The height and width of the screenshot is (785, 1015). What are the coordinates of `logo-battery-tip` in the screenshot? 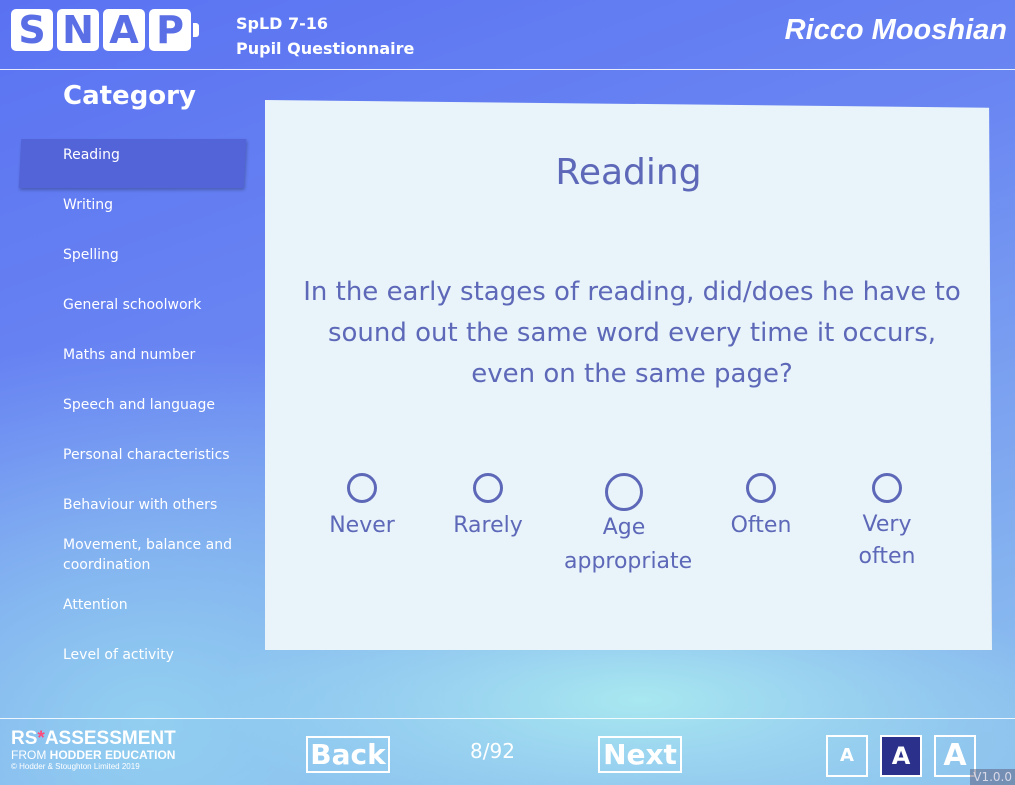 It's located at (196, 30).